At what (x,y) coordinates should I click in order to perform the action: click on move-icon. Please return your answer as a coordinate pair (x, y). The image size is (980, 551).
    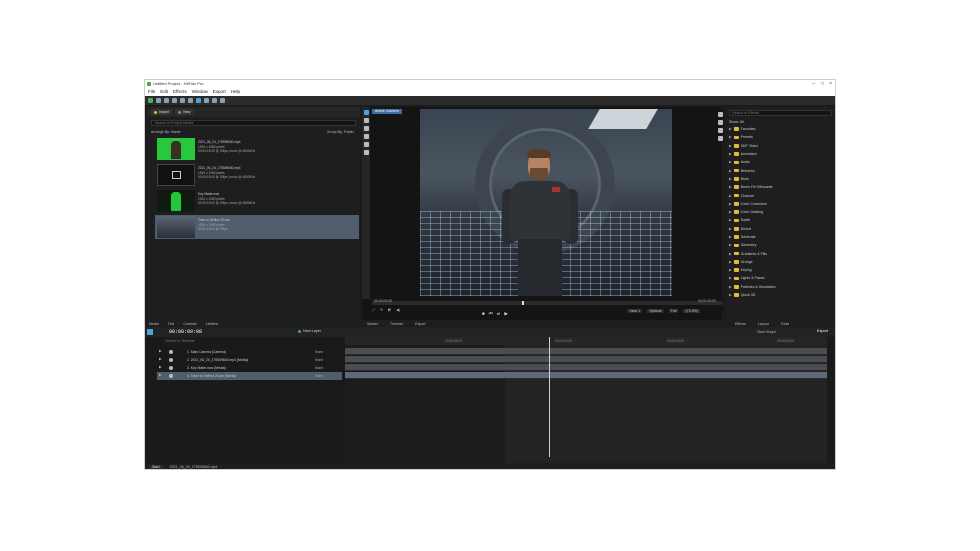
    Looking at the image, I should click on (720, 122).